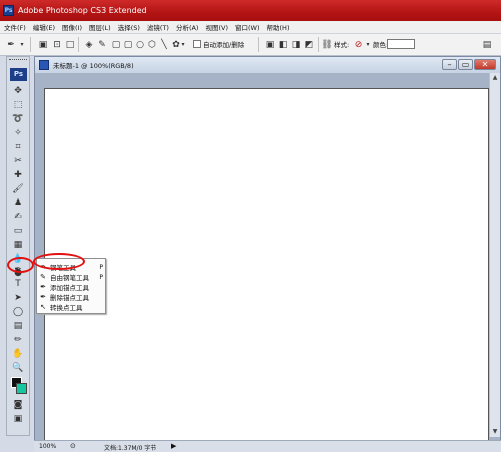 This screenshot has height=452, width=501. Describe the element at coordinates (18, 368) in the screenshot. I see `zoom-tool-icon: 🔍` at that location.